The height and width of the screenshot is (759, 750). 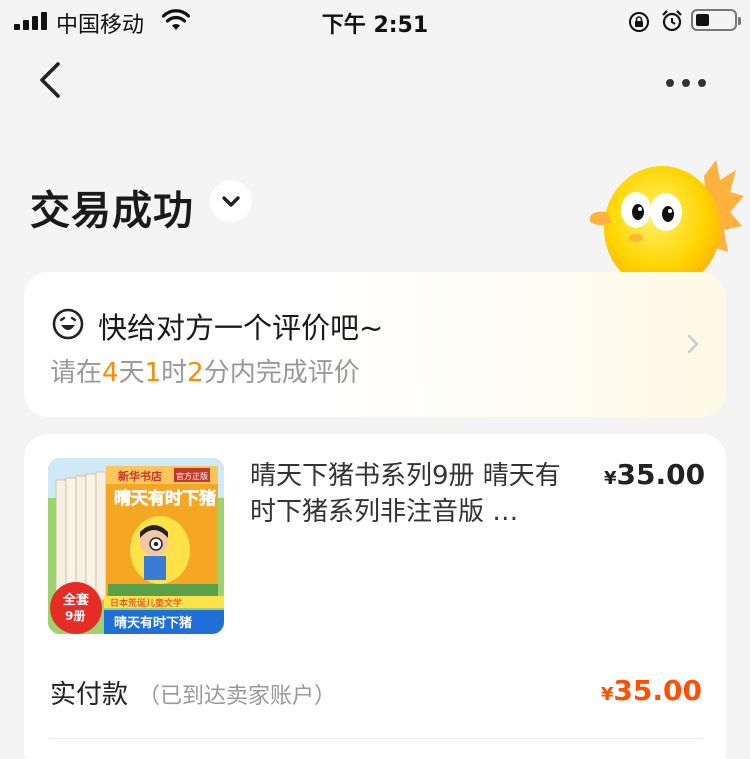 I want to click on review-deadline: 请在4天1时2分内完成评价, so click(x=205, y=373).